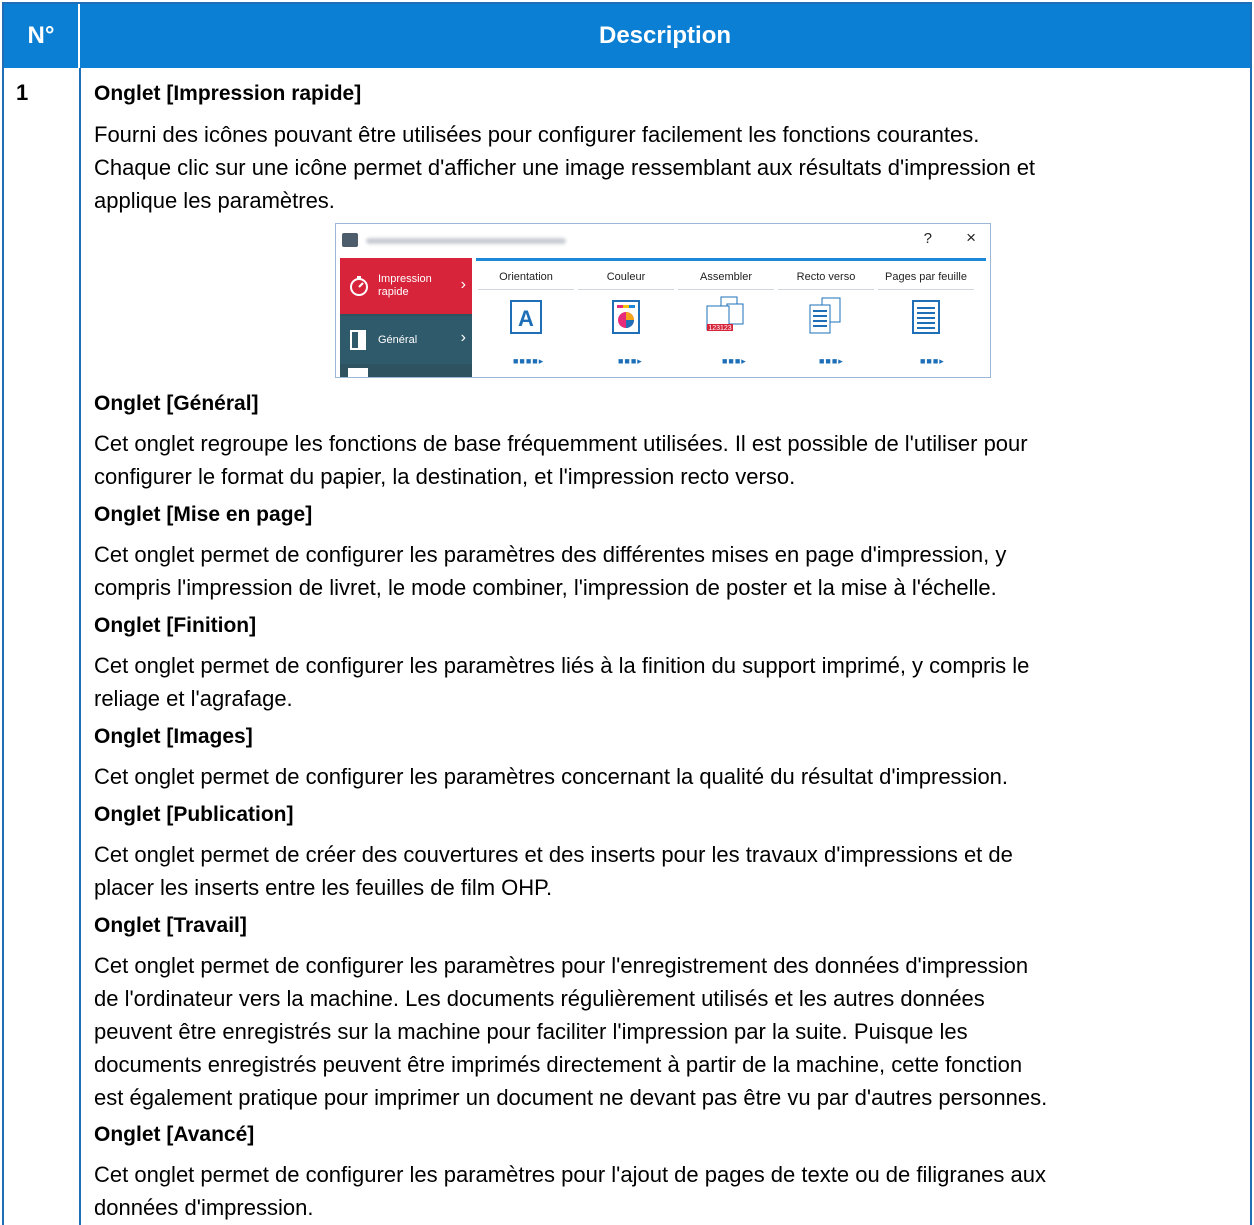 The height and width of the screenshot is (1225, 1254). What do you see at coordinates (398, 340) in the screenshot?
I see `sidebar-item-label: Général` at bounding box center [398, 340].